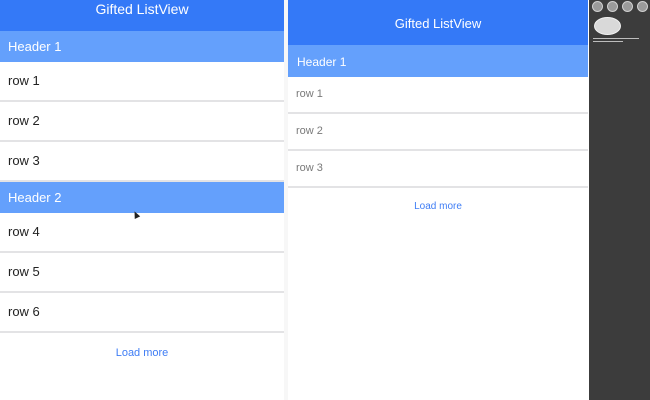  I want to click on left-row-1: row 1, so click(142, 82).